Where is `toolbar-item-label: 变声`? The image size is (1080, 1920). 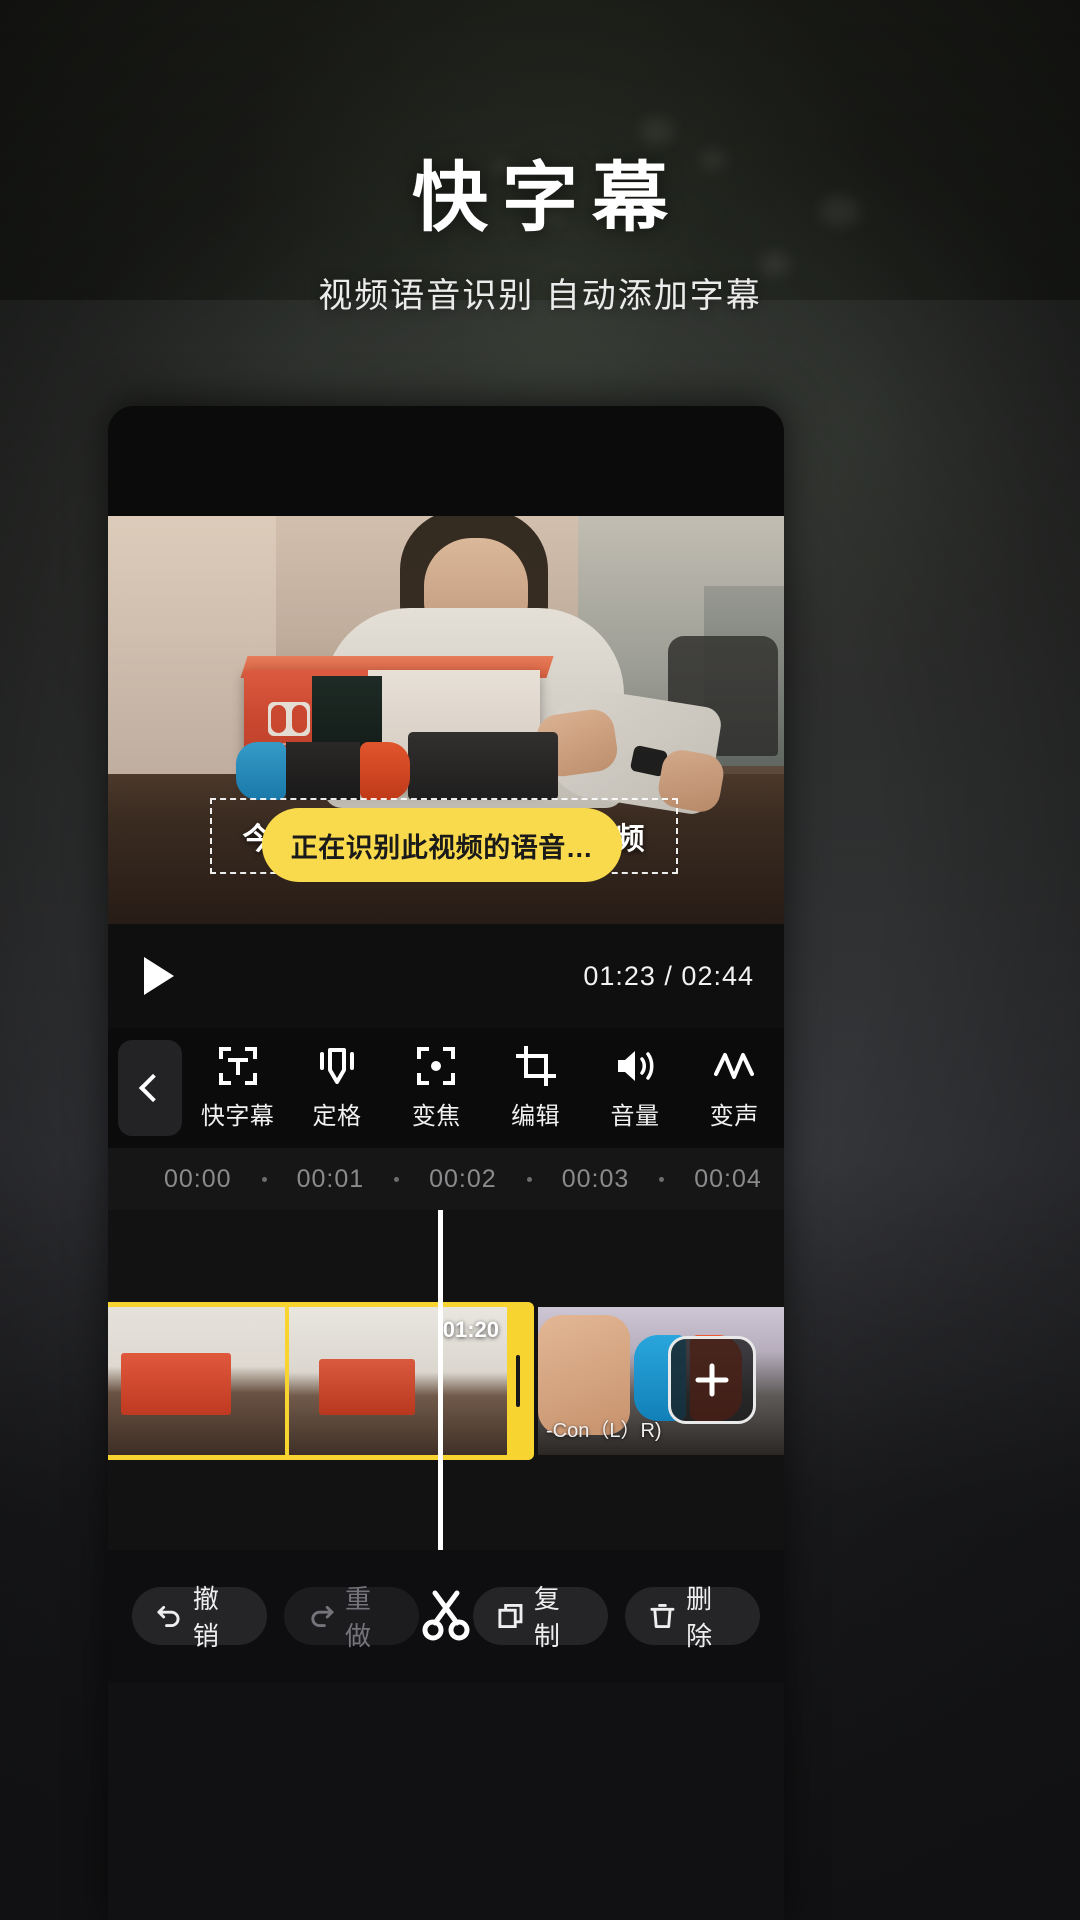 toolbar-item-label: 变声 is located at coordinates (734, 1116).